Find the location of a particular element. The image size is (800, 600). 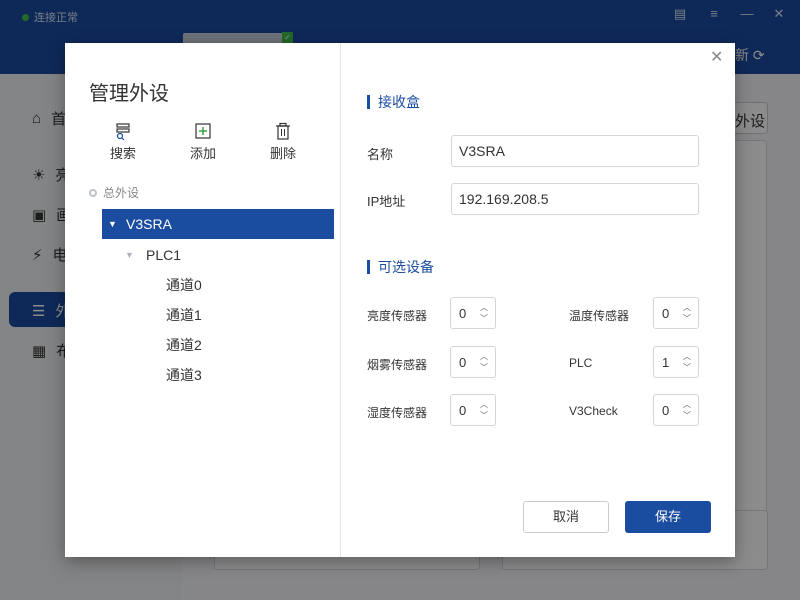

tree-root-icon is located at coordinates (93, 192).